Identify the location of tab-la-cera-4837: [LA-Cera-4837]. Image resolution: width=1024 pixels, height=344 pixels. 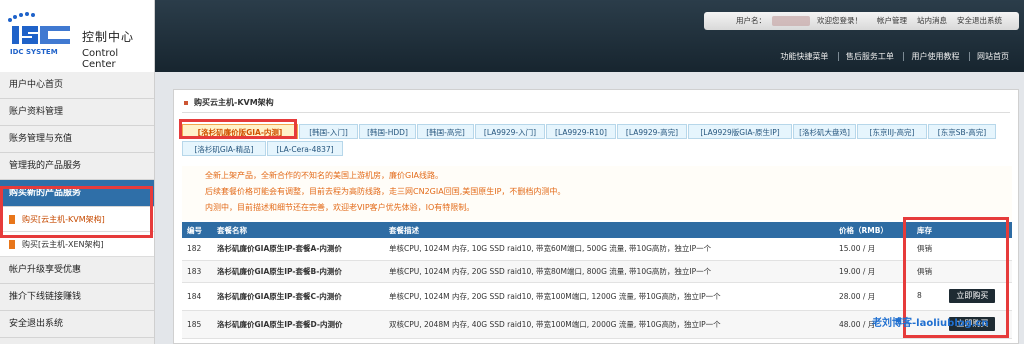
(305, 148).